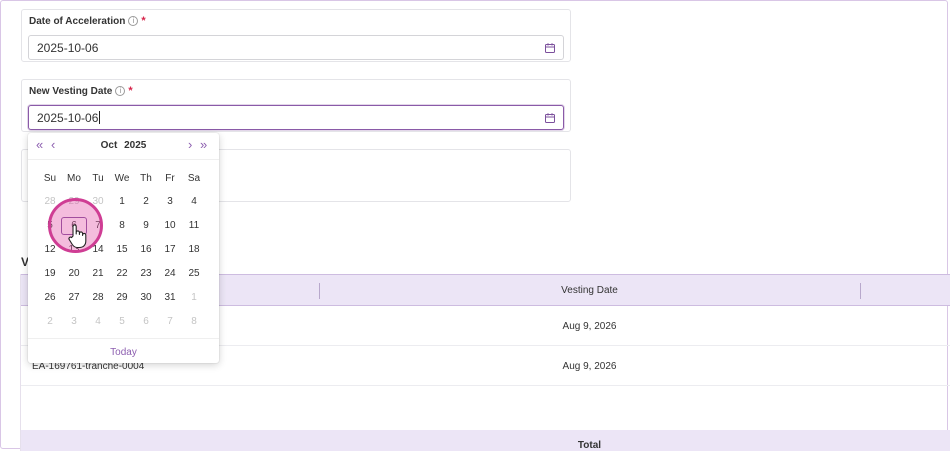 Image resolution: width=950 pixels, height=451 pixels. I want to click on next-year-button: », so click(203, 145).